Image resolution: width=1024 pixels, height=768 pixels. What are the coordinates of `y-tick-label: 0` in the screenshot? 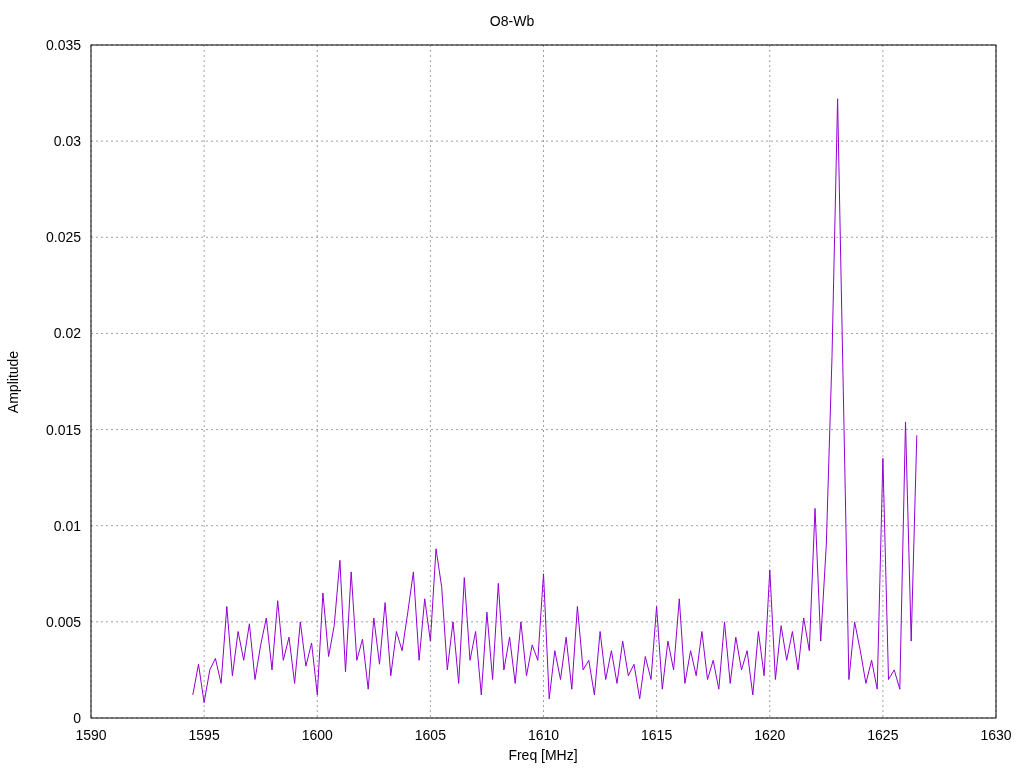 It's located at (77, 718).